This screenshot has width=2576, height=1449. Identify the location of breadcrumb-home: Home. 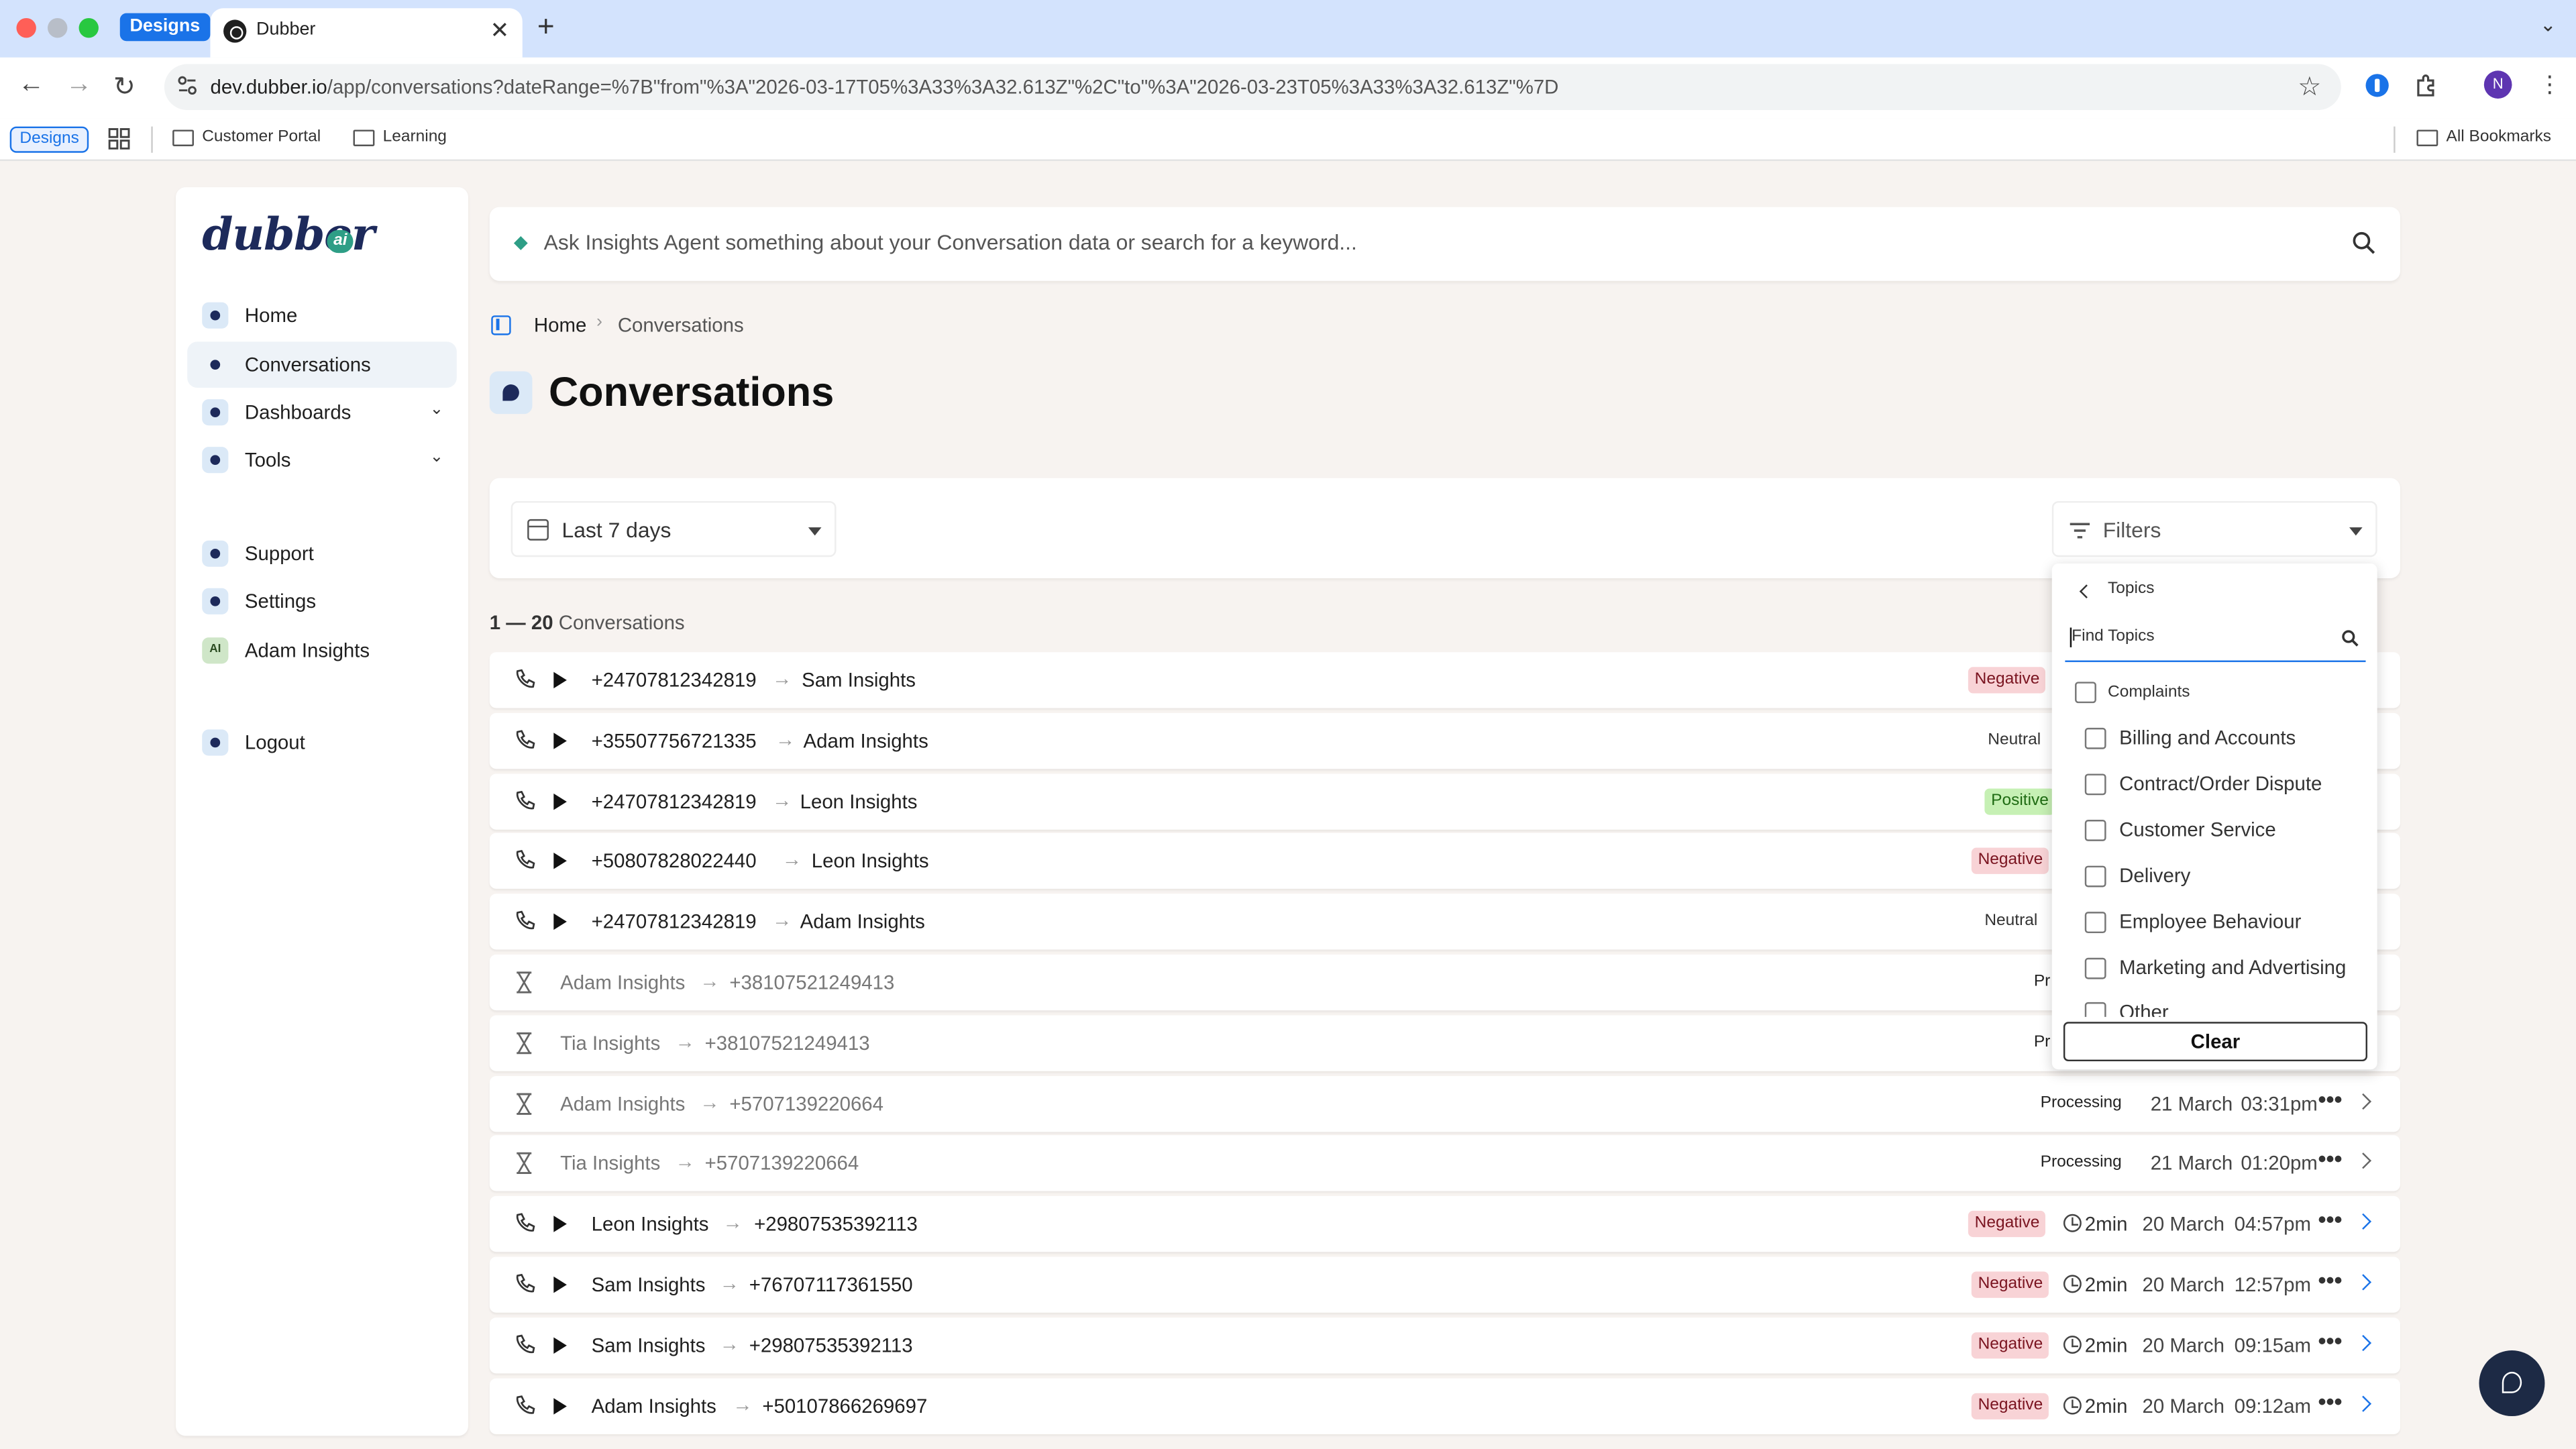
(560, 325).